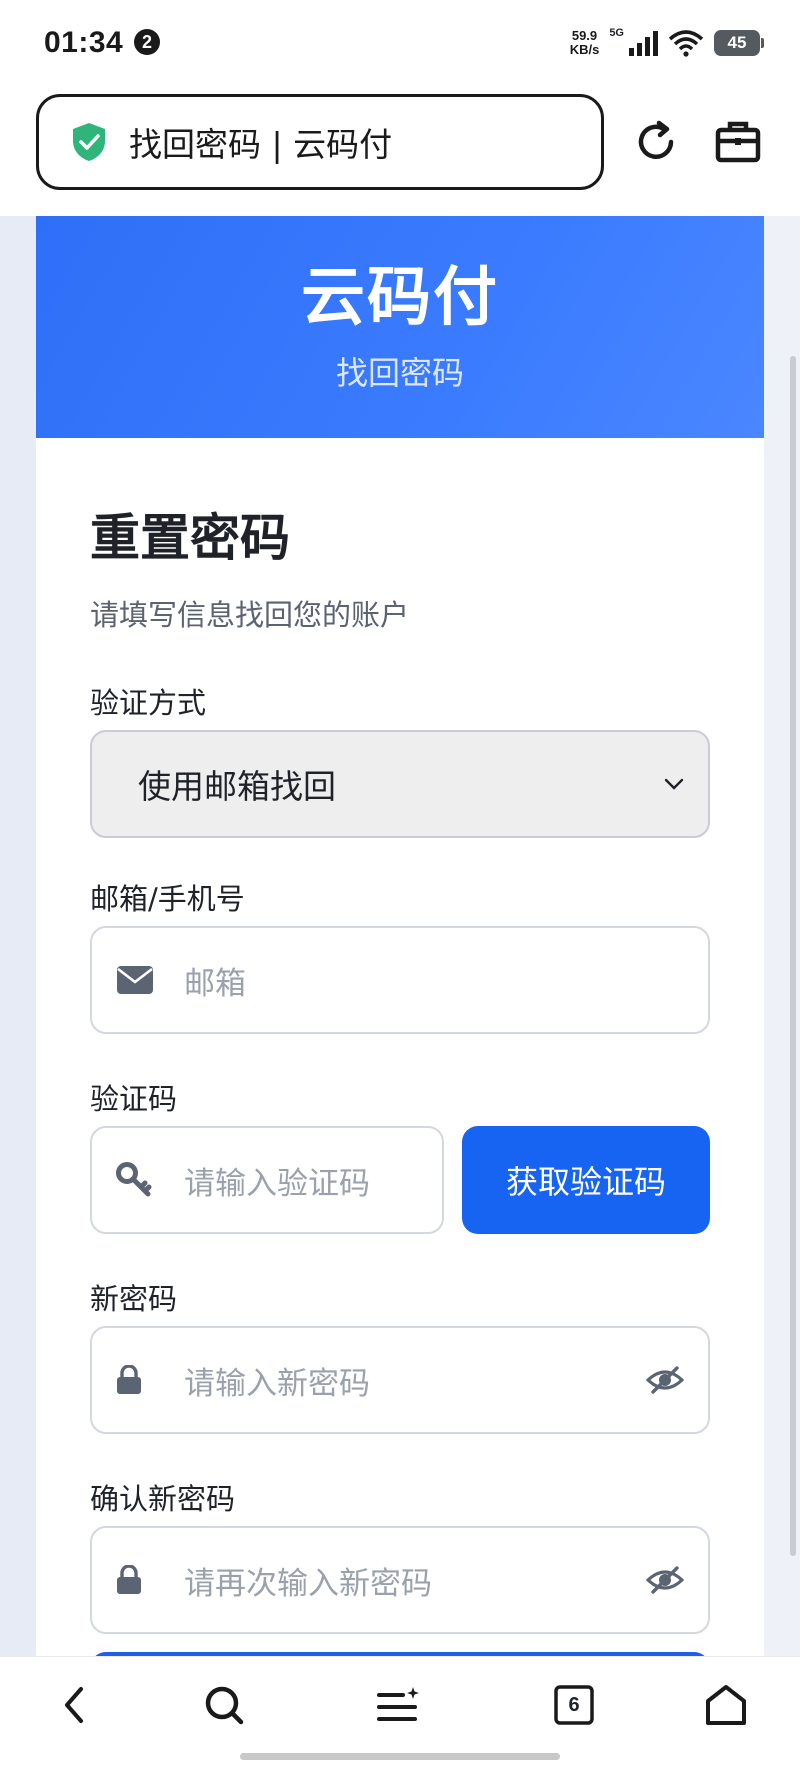  I want to click on browser-toolbar: 找回密码 | 云码付, so click(400, 151).